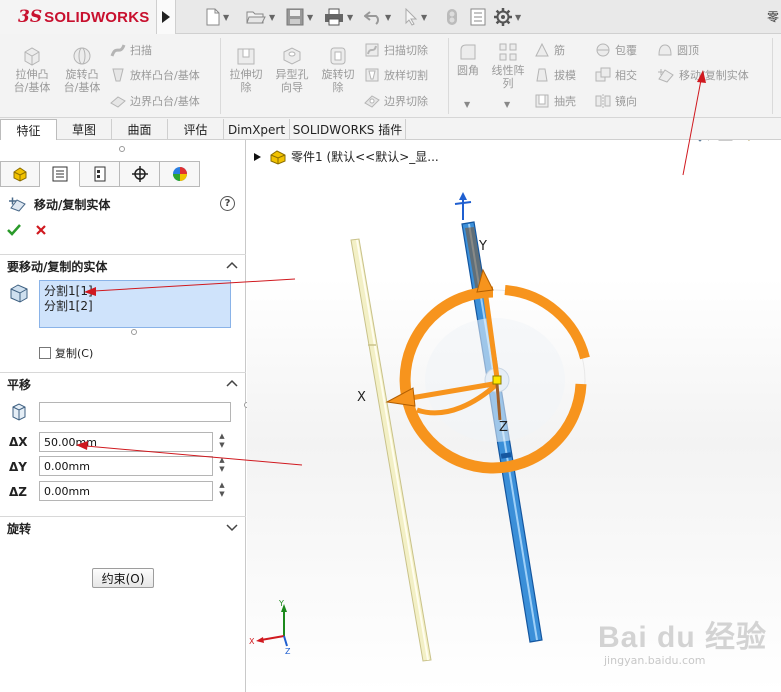  Describe the element at coordinates (166, 17) in the screenshot. I see `menu-expand-arrow` at that location.